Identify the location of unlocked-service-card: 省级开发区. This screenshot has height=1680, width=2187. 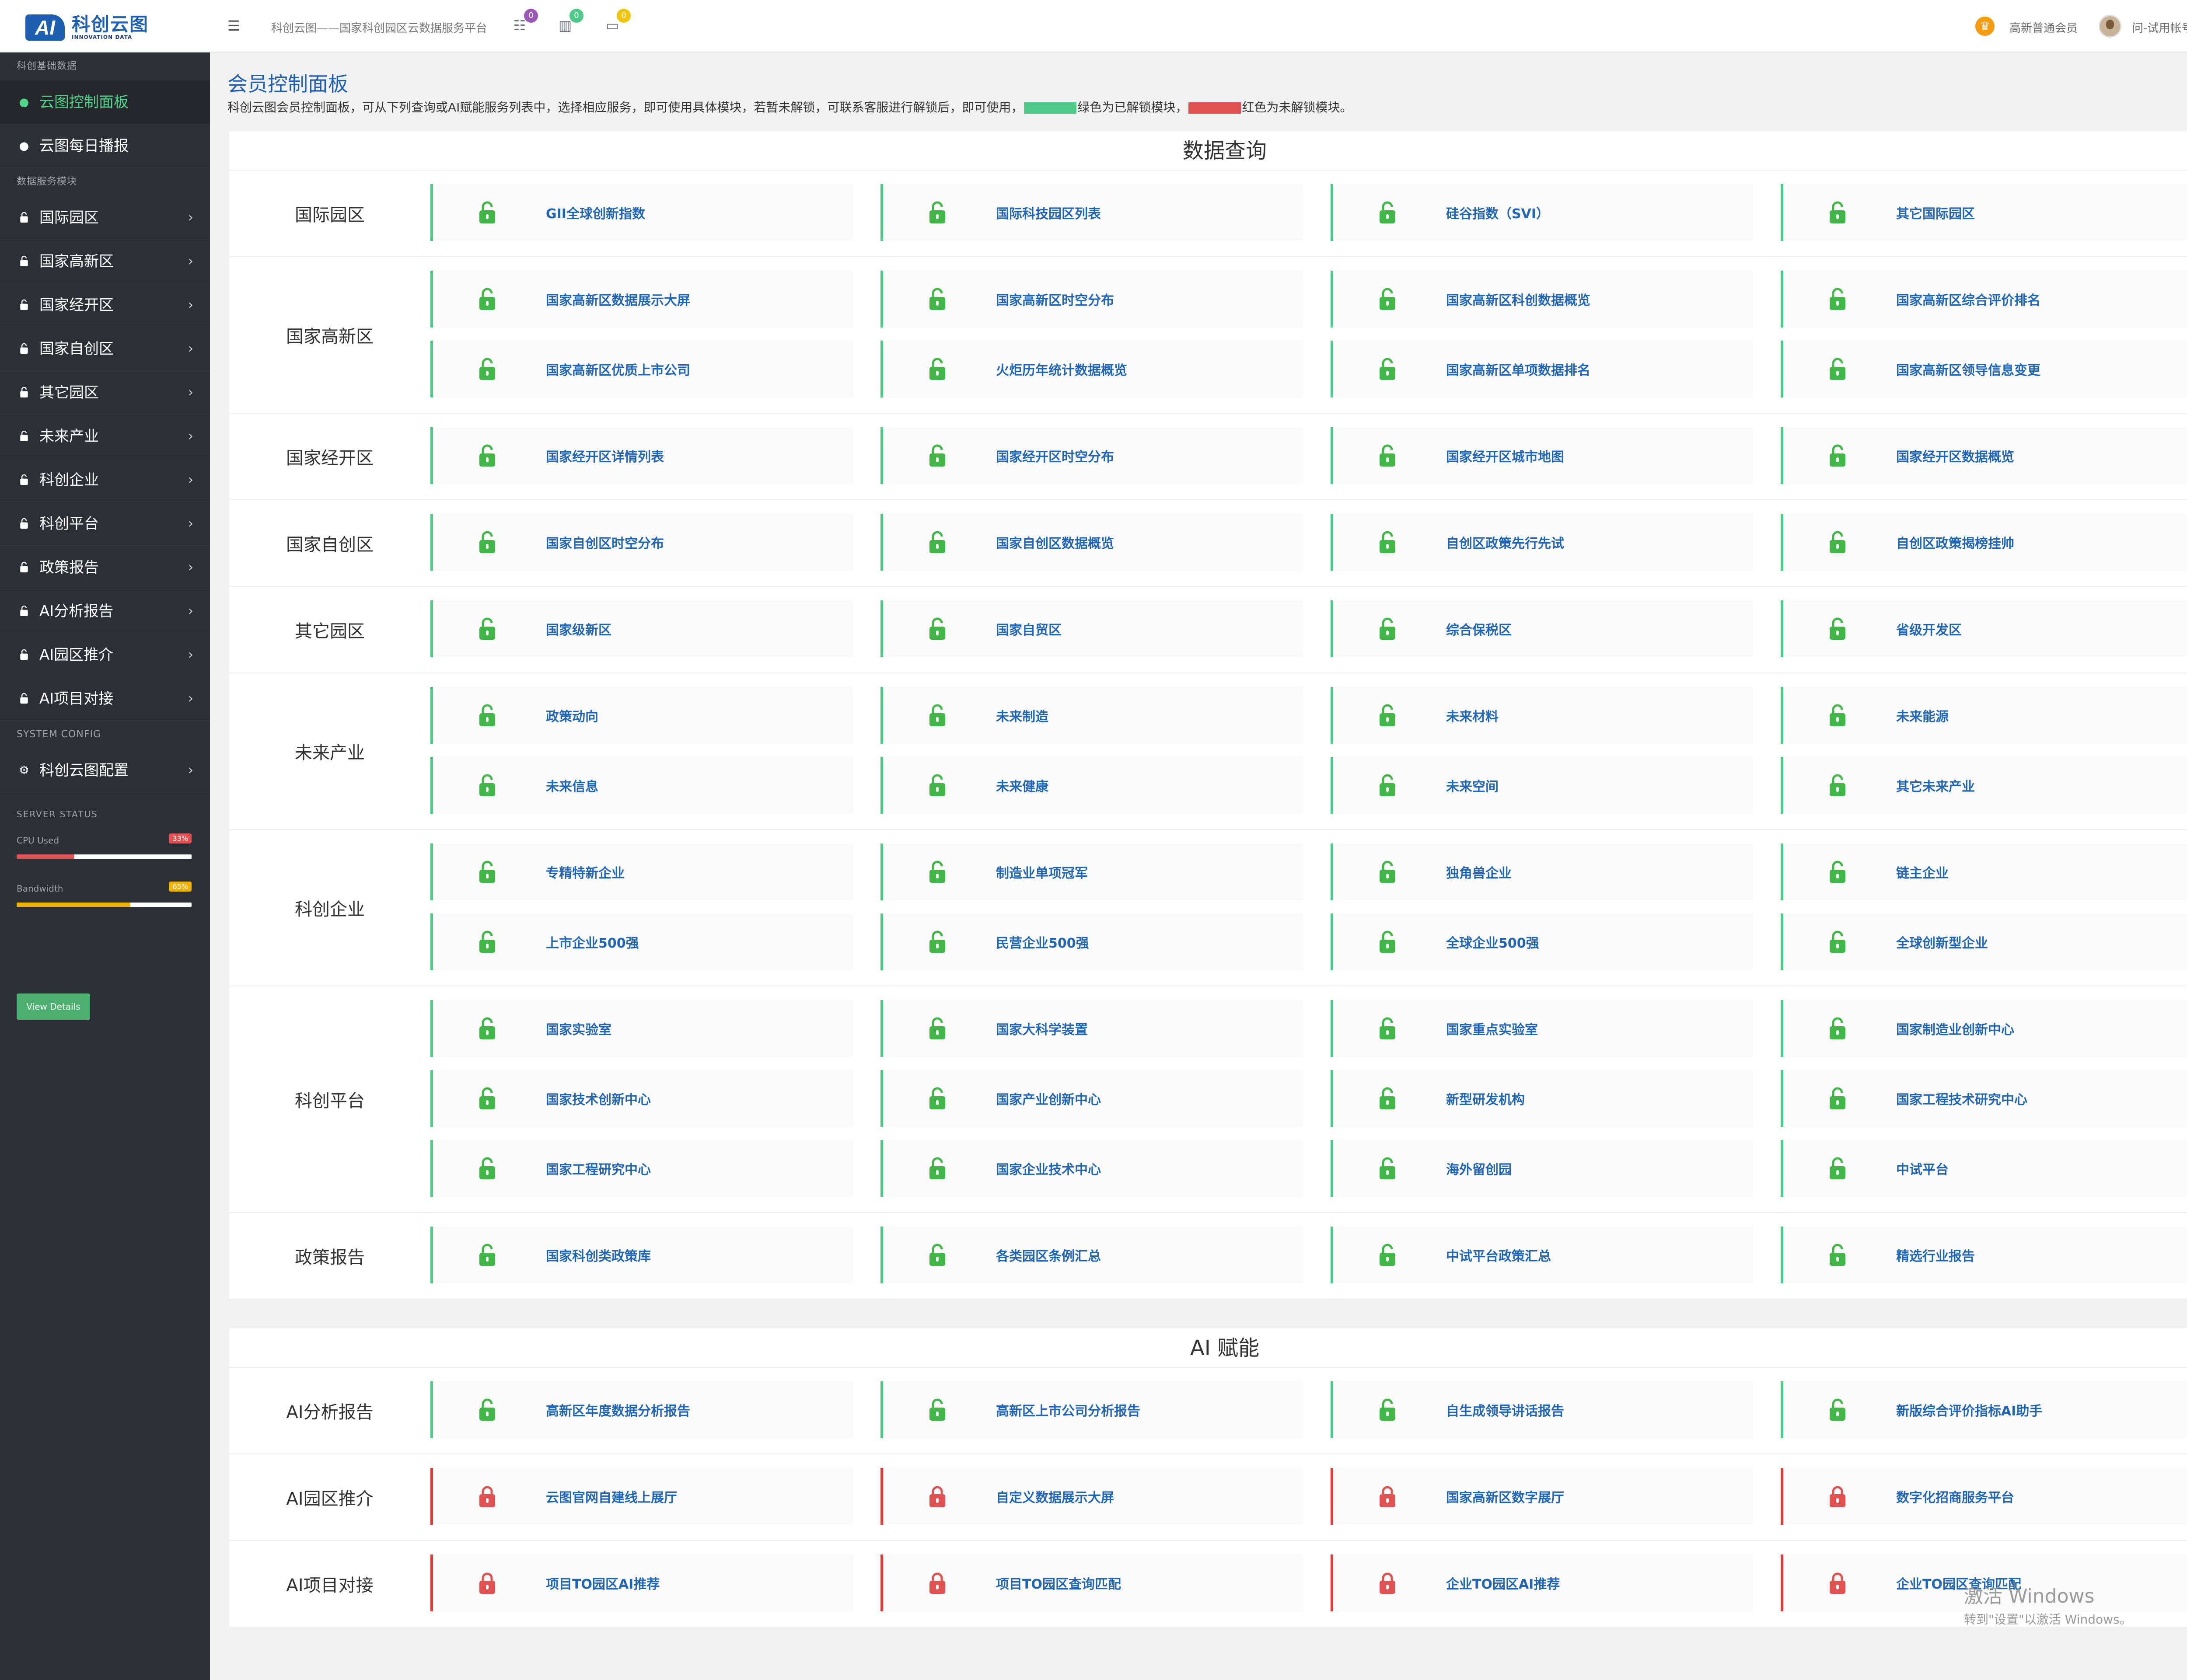
(1984, 628).